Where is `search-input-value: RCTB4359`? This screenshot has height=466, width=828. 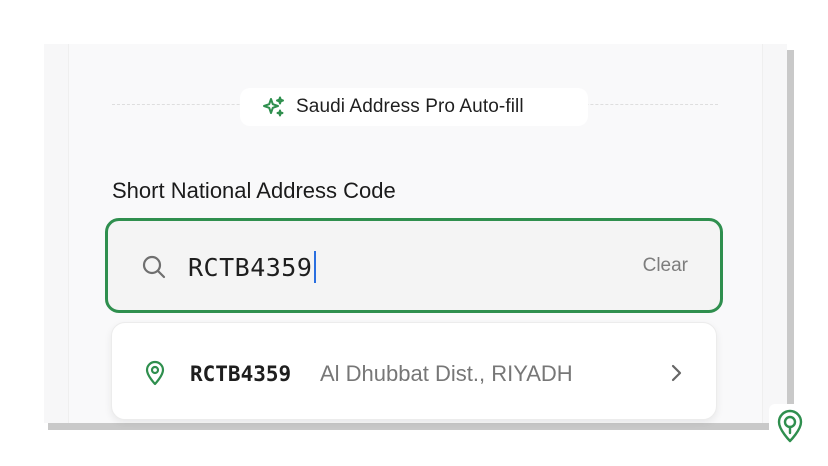
search-input-value: RCTB4359 is located at coordinates (250, 267).